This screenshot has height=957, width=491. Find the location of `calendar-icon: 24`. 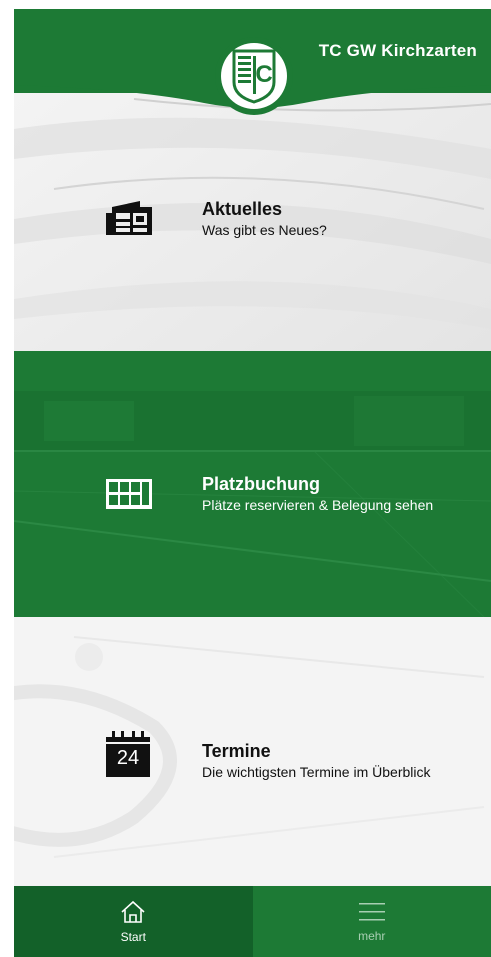

calendar-icon: 24 is located at coordinates (128, 756).